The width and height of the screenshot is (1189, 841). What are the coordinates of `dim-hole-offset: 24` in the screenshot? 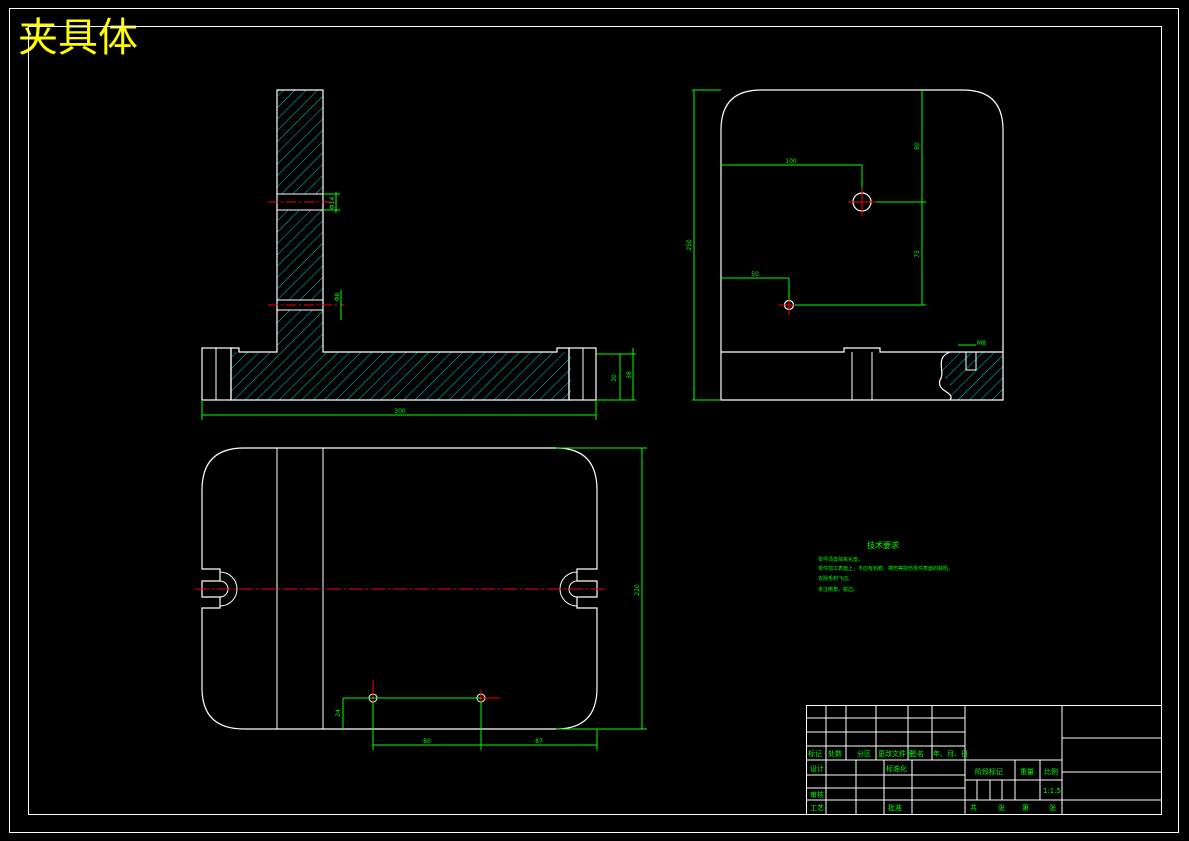 It's located at (338, 713).